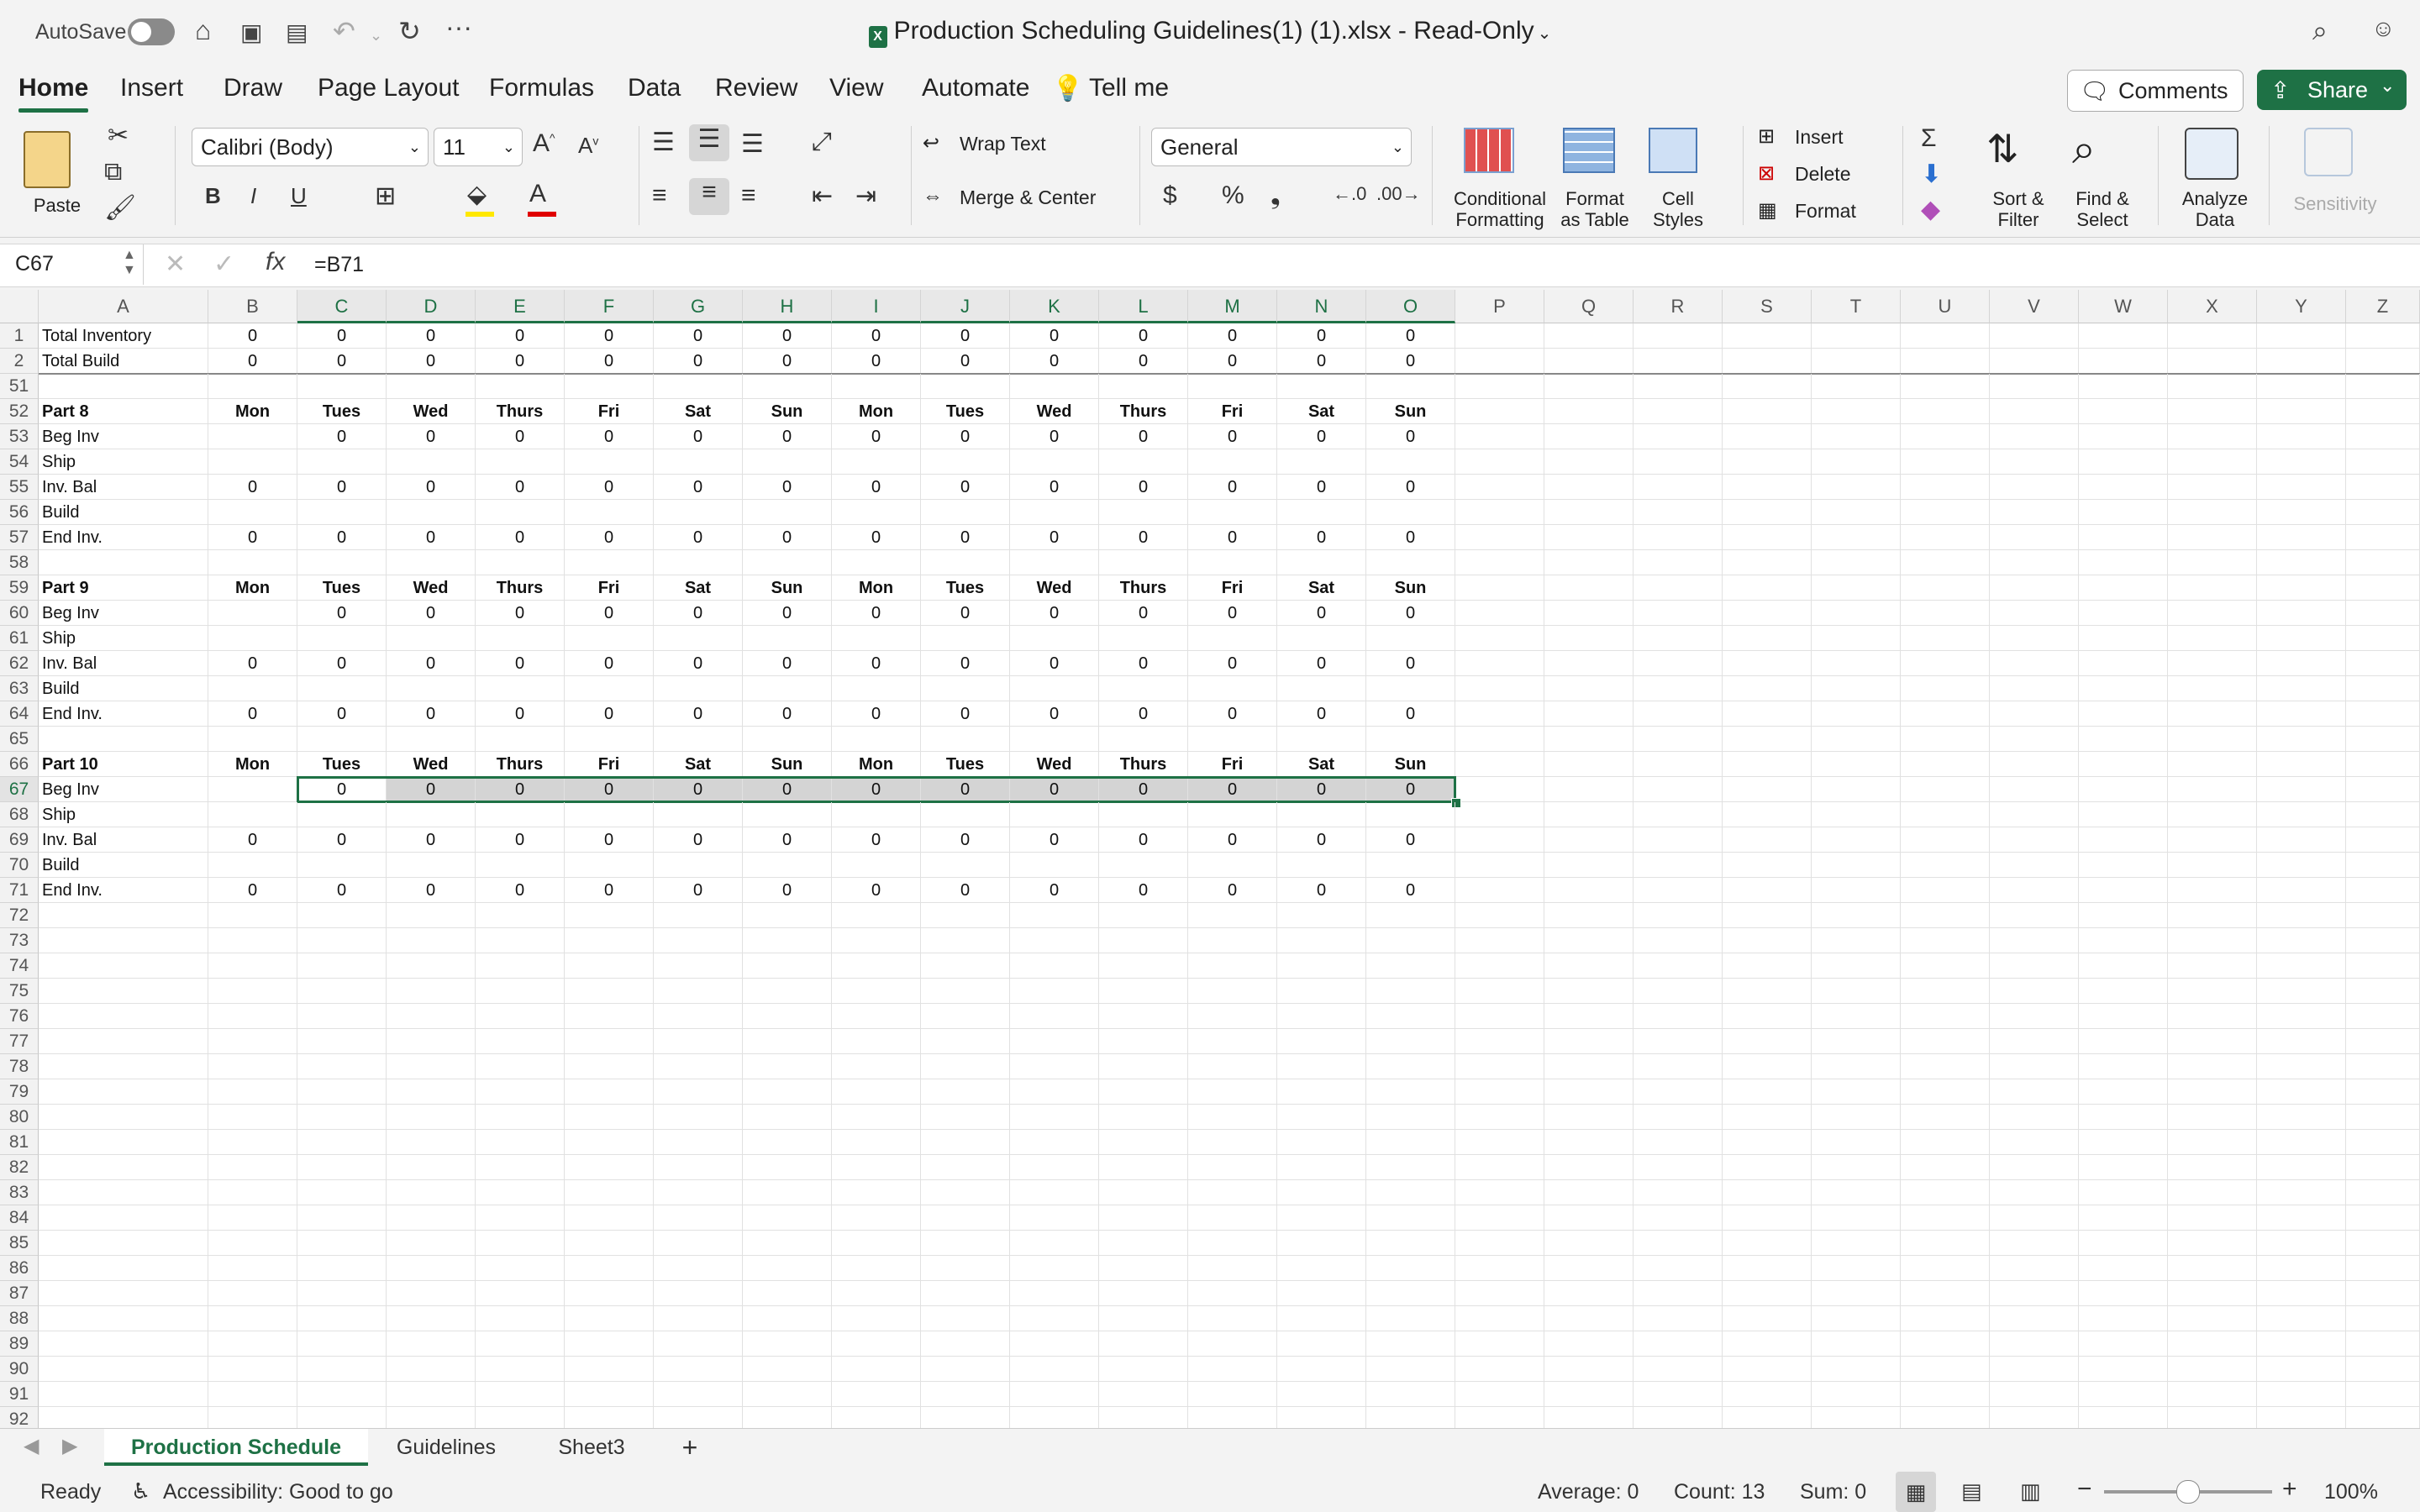 This screenshot has width=2420, height=1512. I want to click on cell-s73, so click(1767, 940).